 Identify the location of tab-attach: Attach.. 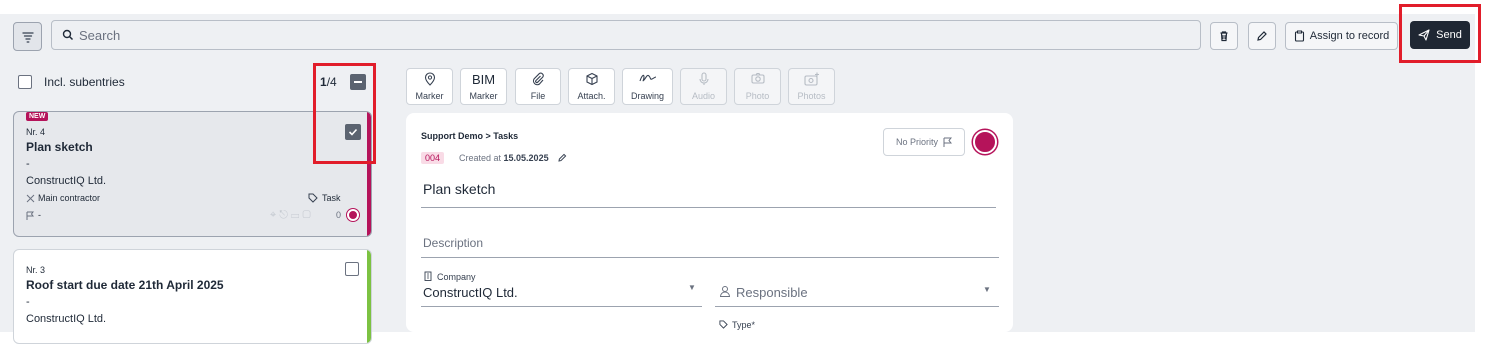
(591, 86).